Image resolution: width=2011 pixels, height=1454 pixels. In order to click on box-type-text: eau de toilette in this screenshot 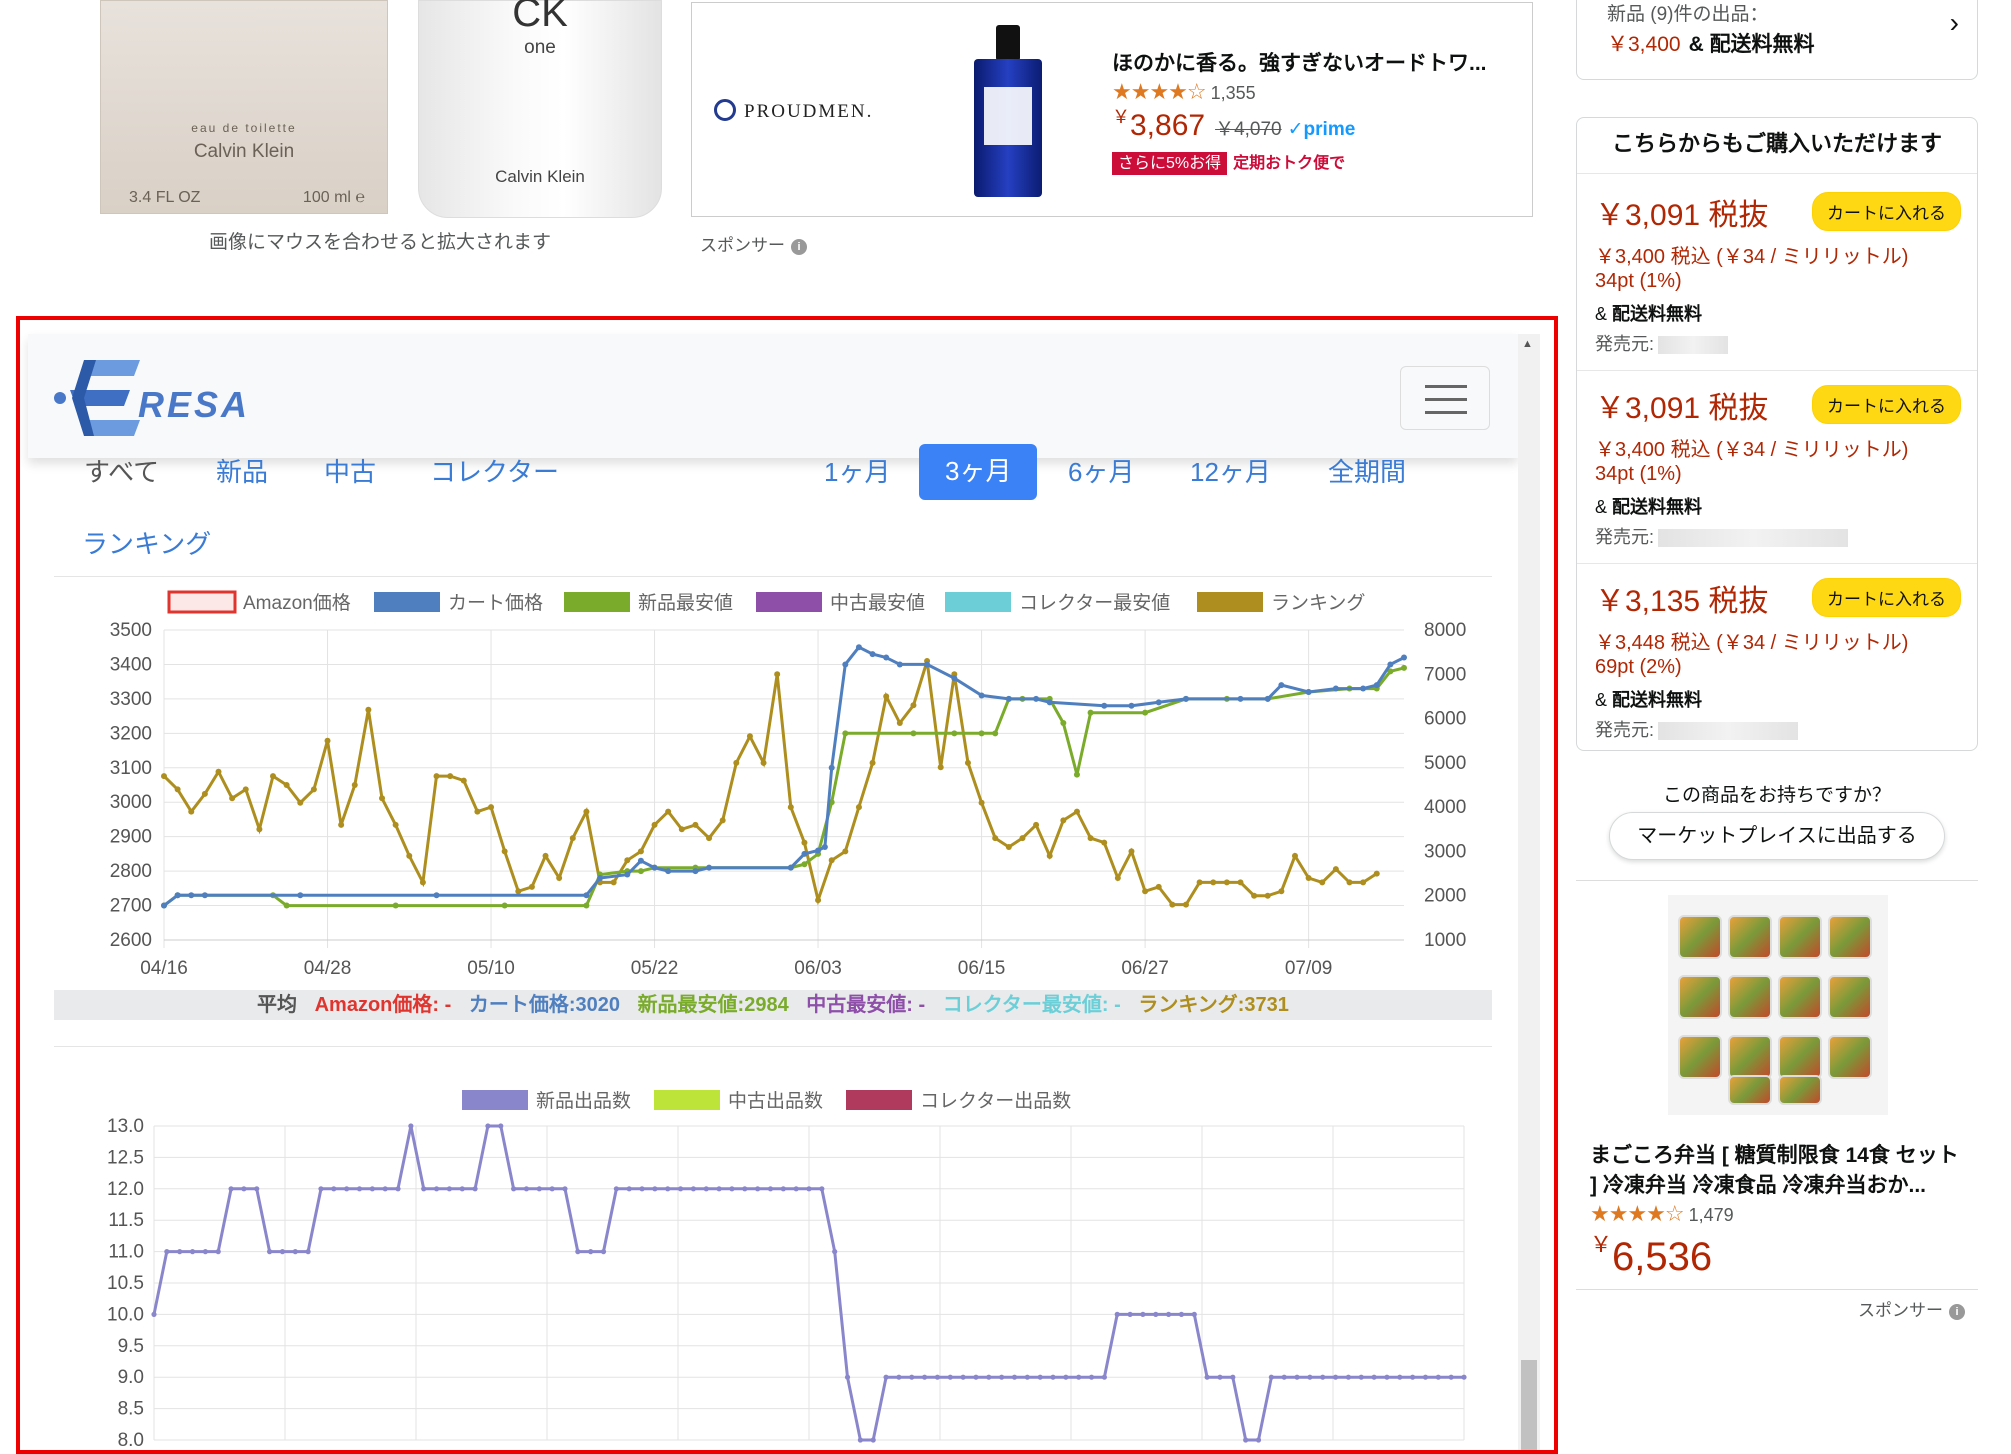, I will do `click(244, 128)`.